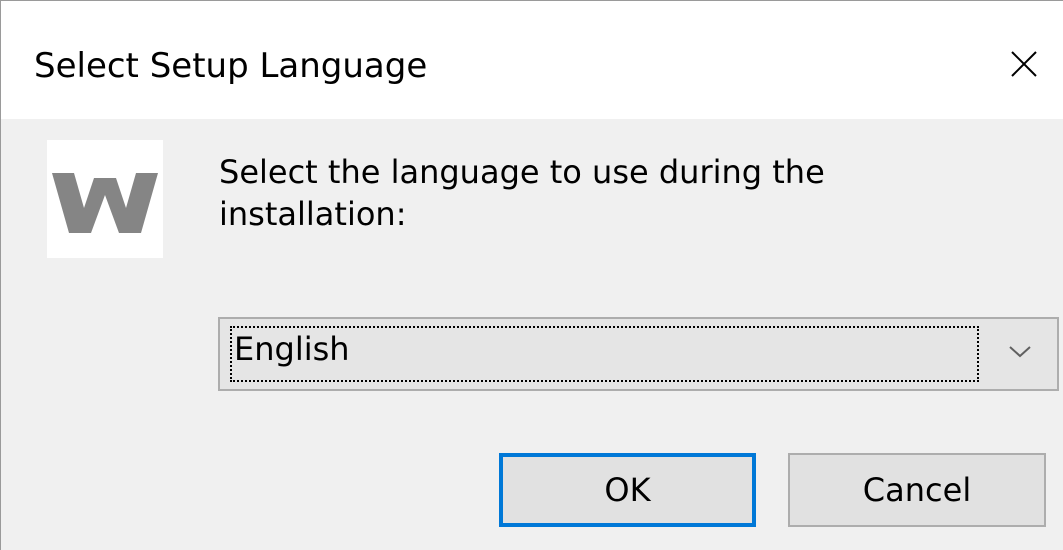 Image resolution: width=1063 pixels, height=550 pixels. Describe the element at coordinates (638, 354) in the screenshot. I see `language-select: English` at that location.